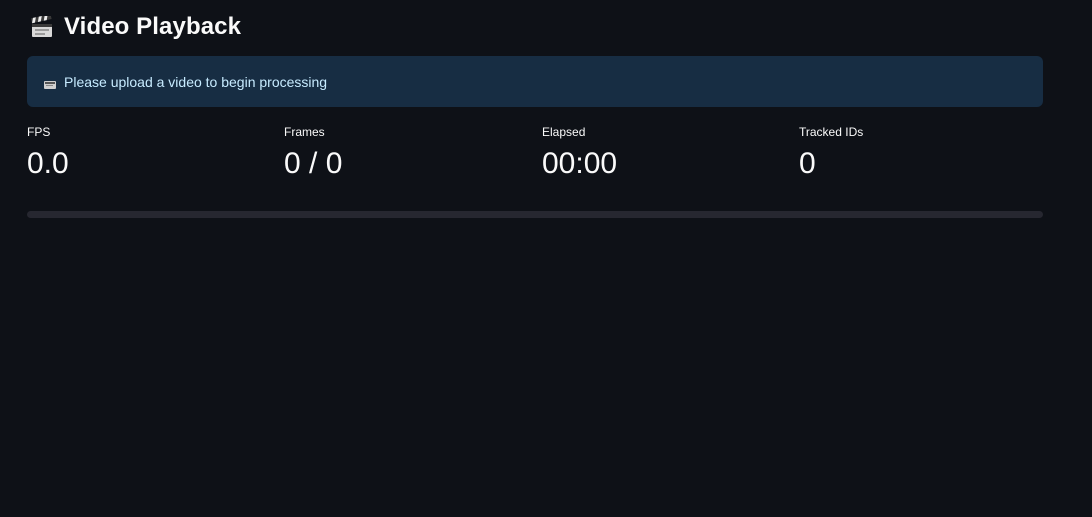 This screenshot has height=517, width=1092. Describe the element at coordinates (535, 214) in the screenshot. I see `progress-bar` at that location.